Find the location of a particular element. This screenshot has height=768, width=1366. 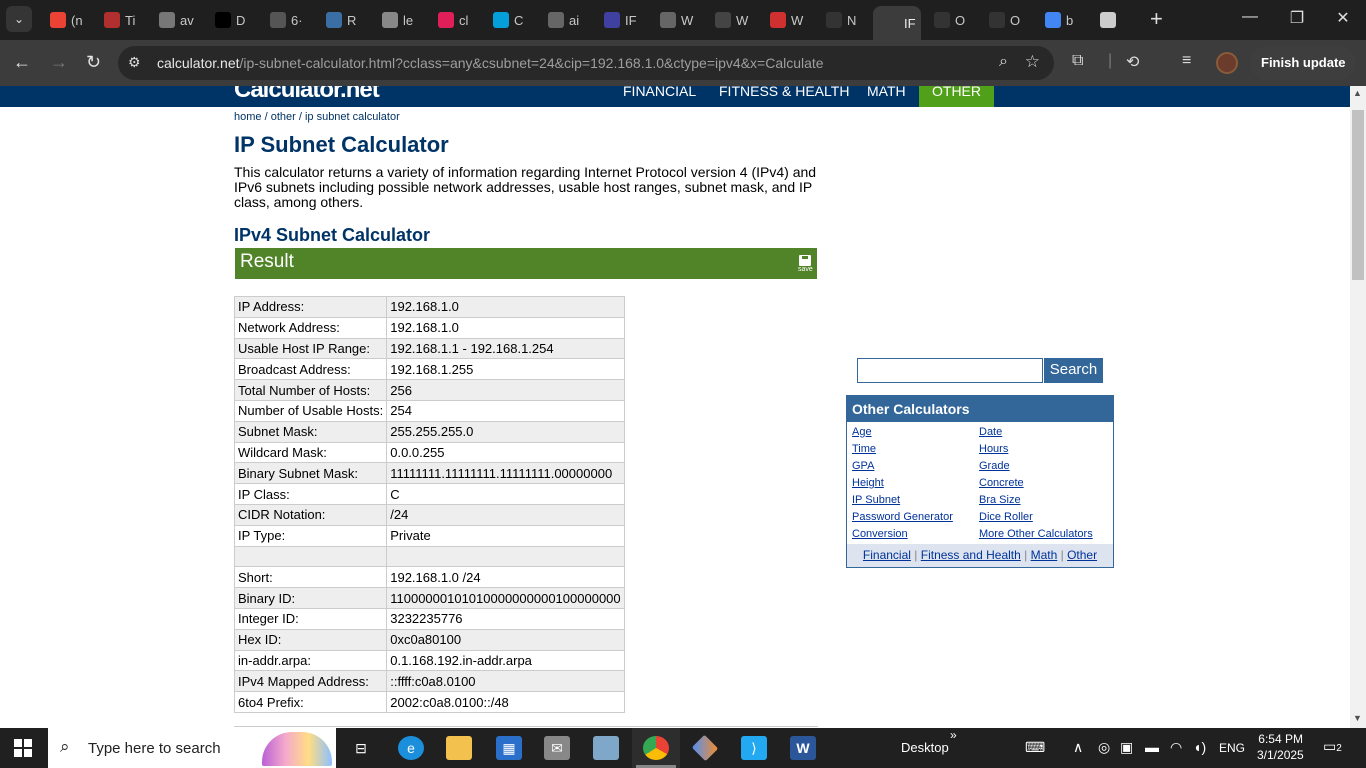

site-logo: Calculator.net is located at coordinates (307, 94).